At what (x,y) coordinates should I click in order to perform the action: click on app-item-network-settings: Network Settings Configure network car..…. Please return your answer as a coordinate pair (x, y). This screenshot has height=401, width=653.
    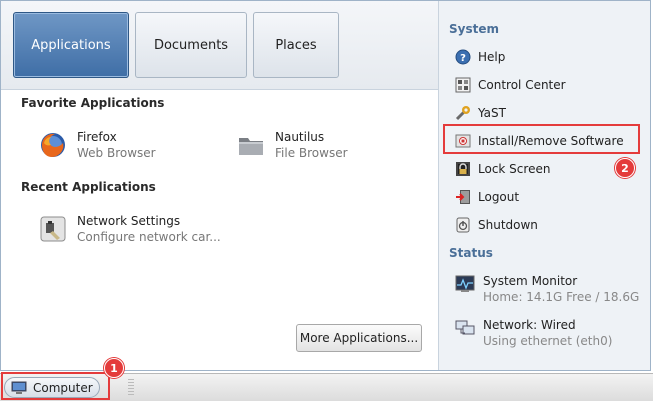
    Looking at the image, I should click on (130, 229).